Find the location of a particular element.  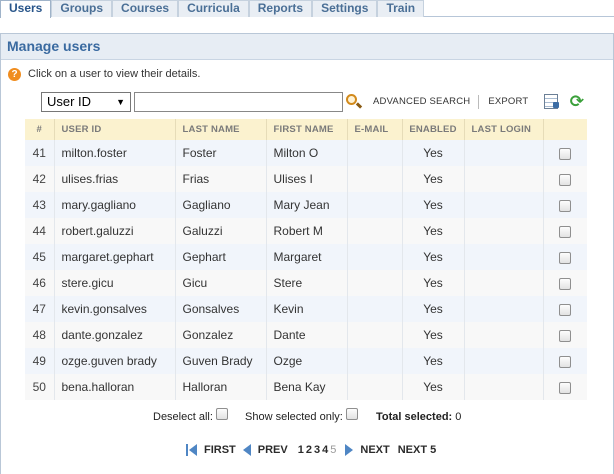

table-row: 41 milton.foster Foster Milton O Yes is located at coordinates (306, 153).